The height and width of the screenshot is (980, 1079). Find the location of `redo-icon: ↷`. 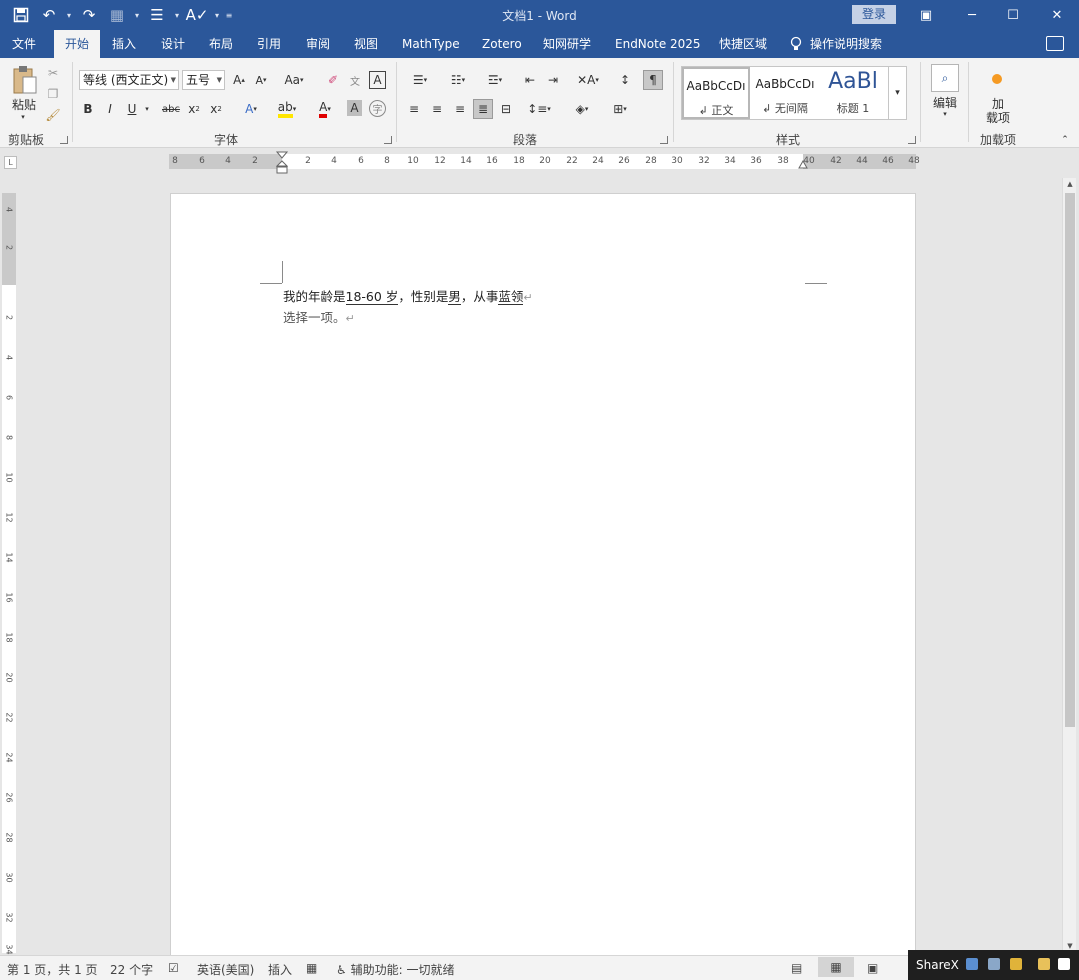

redo-icon: ↷ is located at coordinates (89, 15).